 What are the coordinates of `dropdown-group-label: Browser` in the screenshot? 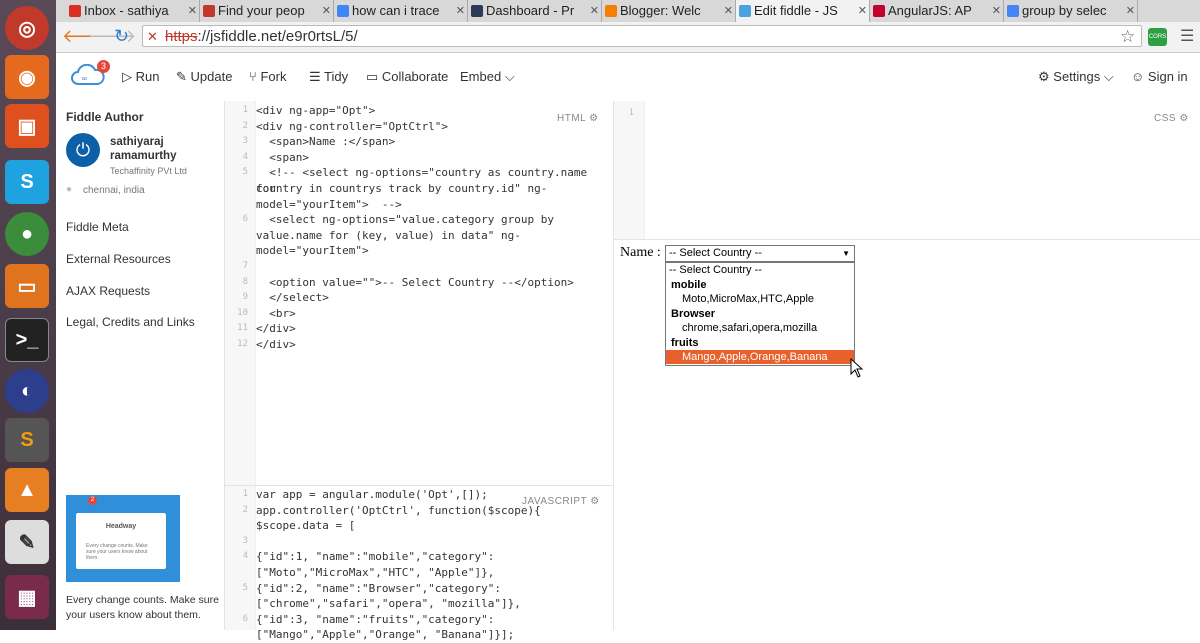 It's located at (693, 313).